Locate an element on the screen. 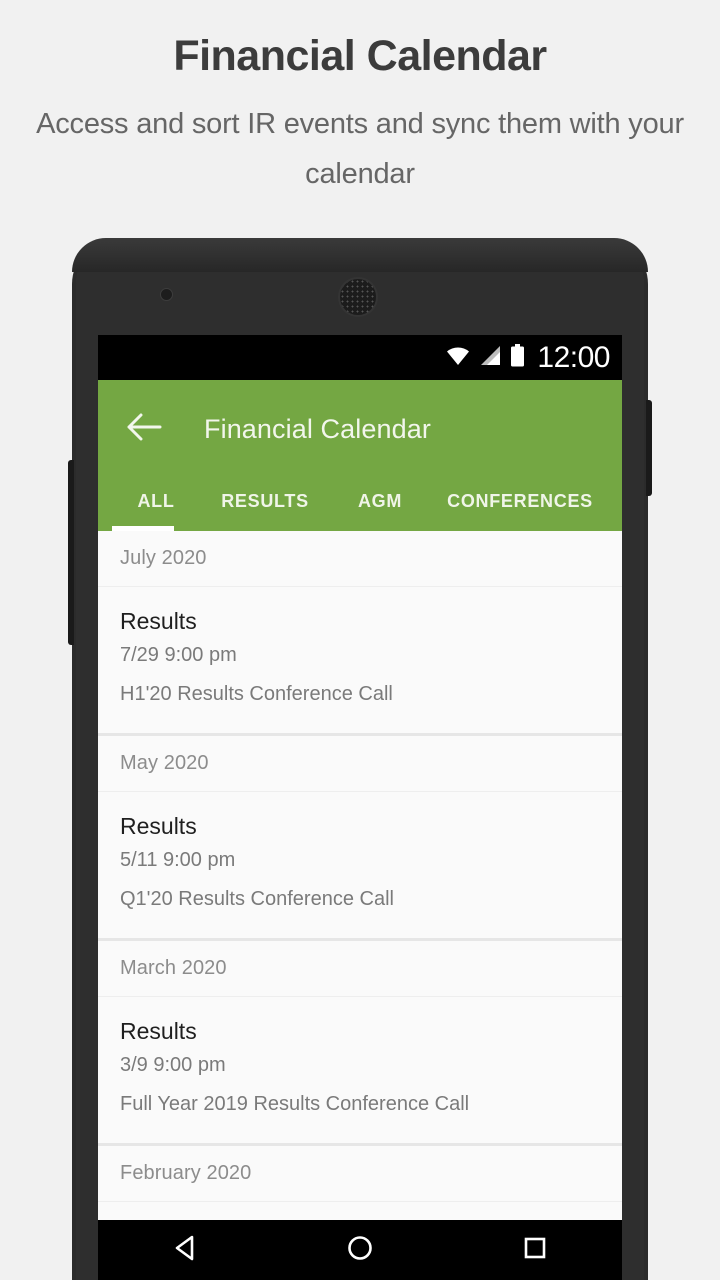 The image size is (720, 1280). status-icon-group is located at coordinates (485, 357).